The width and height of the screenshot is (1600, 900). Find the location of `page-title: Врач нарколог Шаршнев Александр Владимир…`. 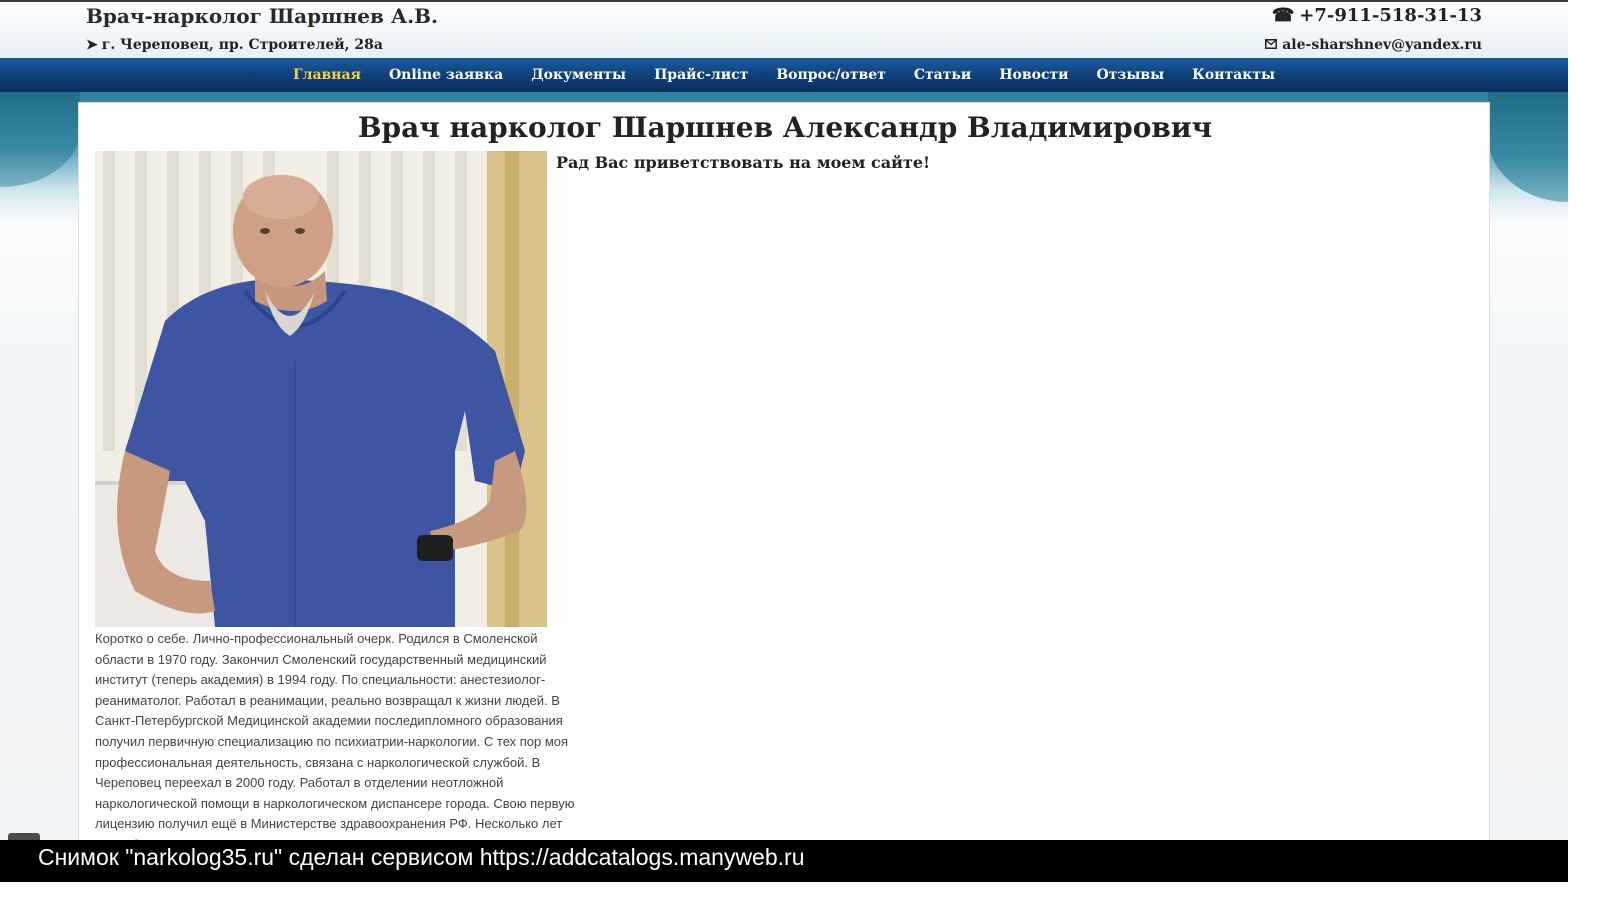

page-title: Врач нарколог Шаршнев Александр Владимир… is located at coordinates (785, 127).